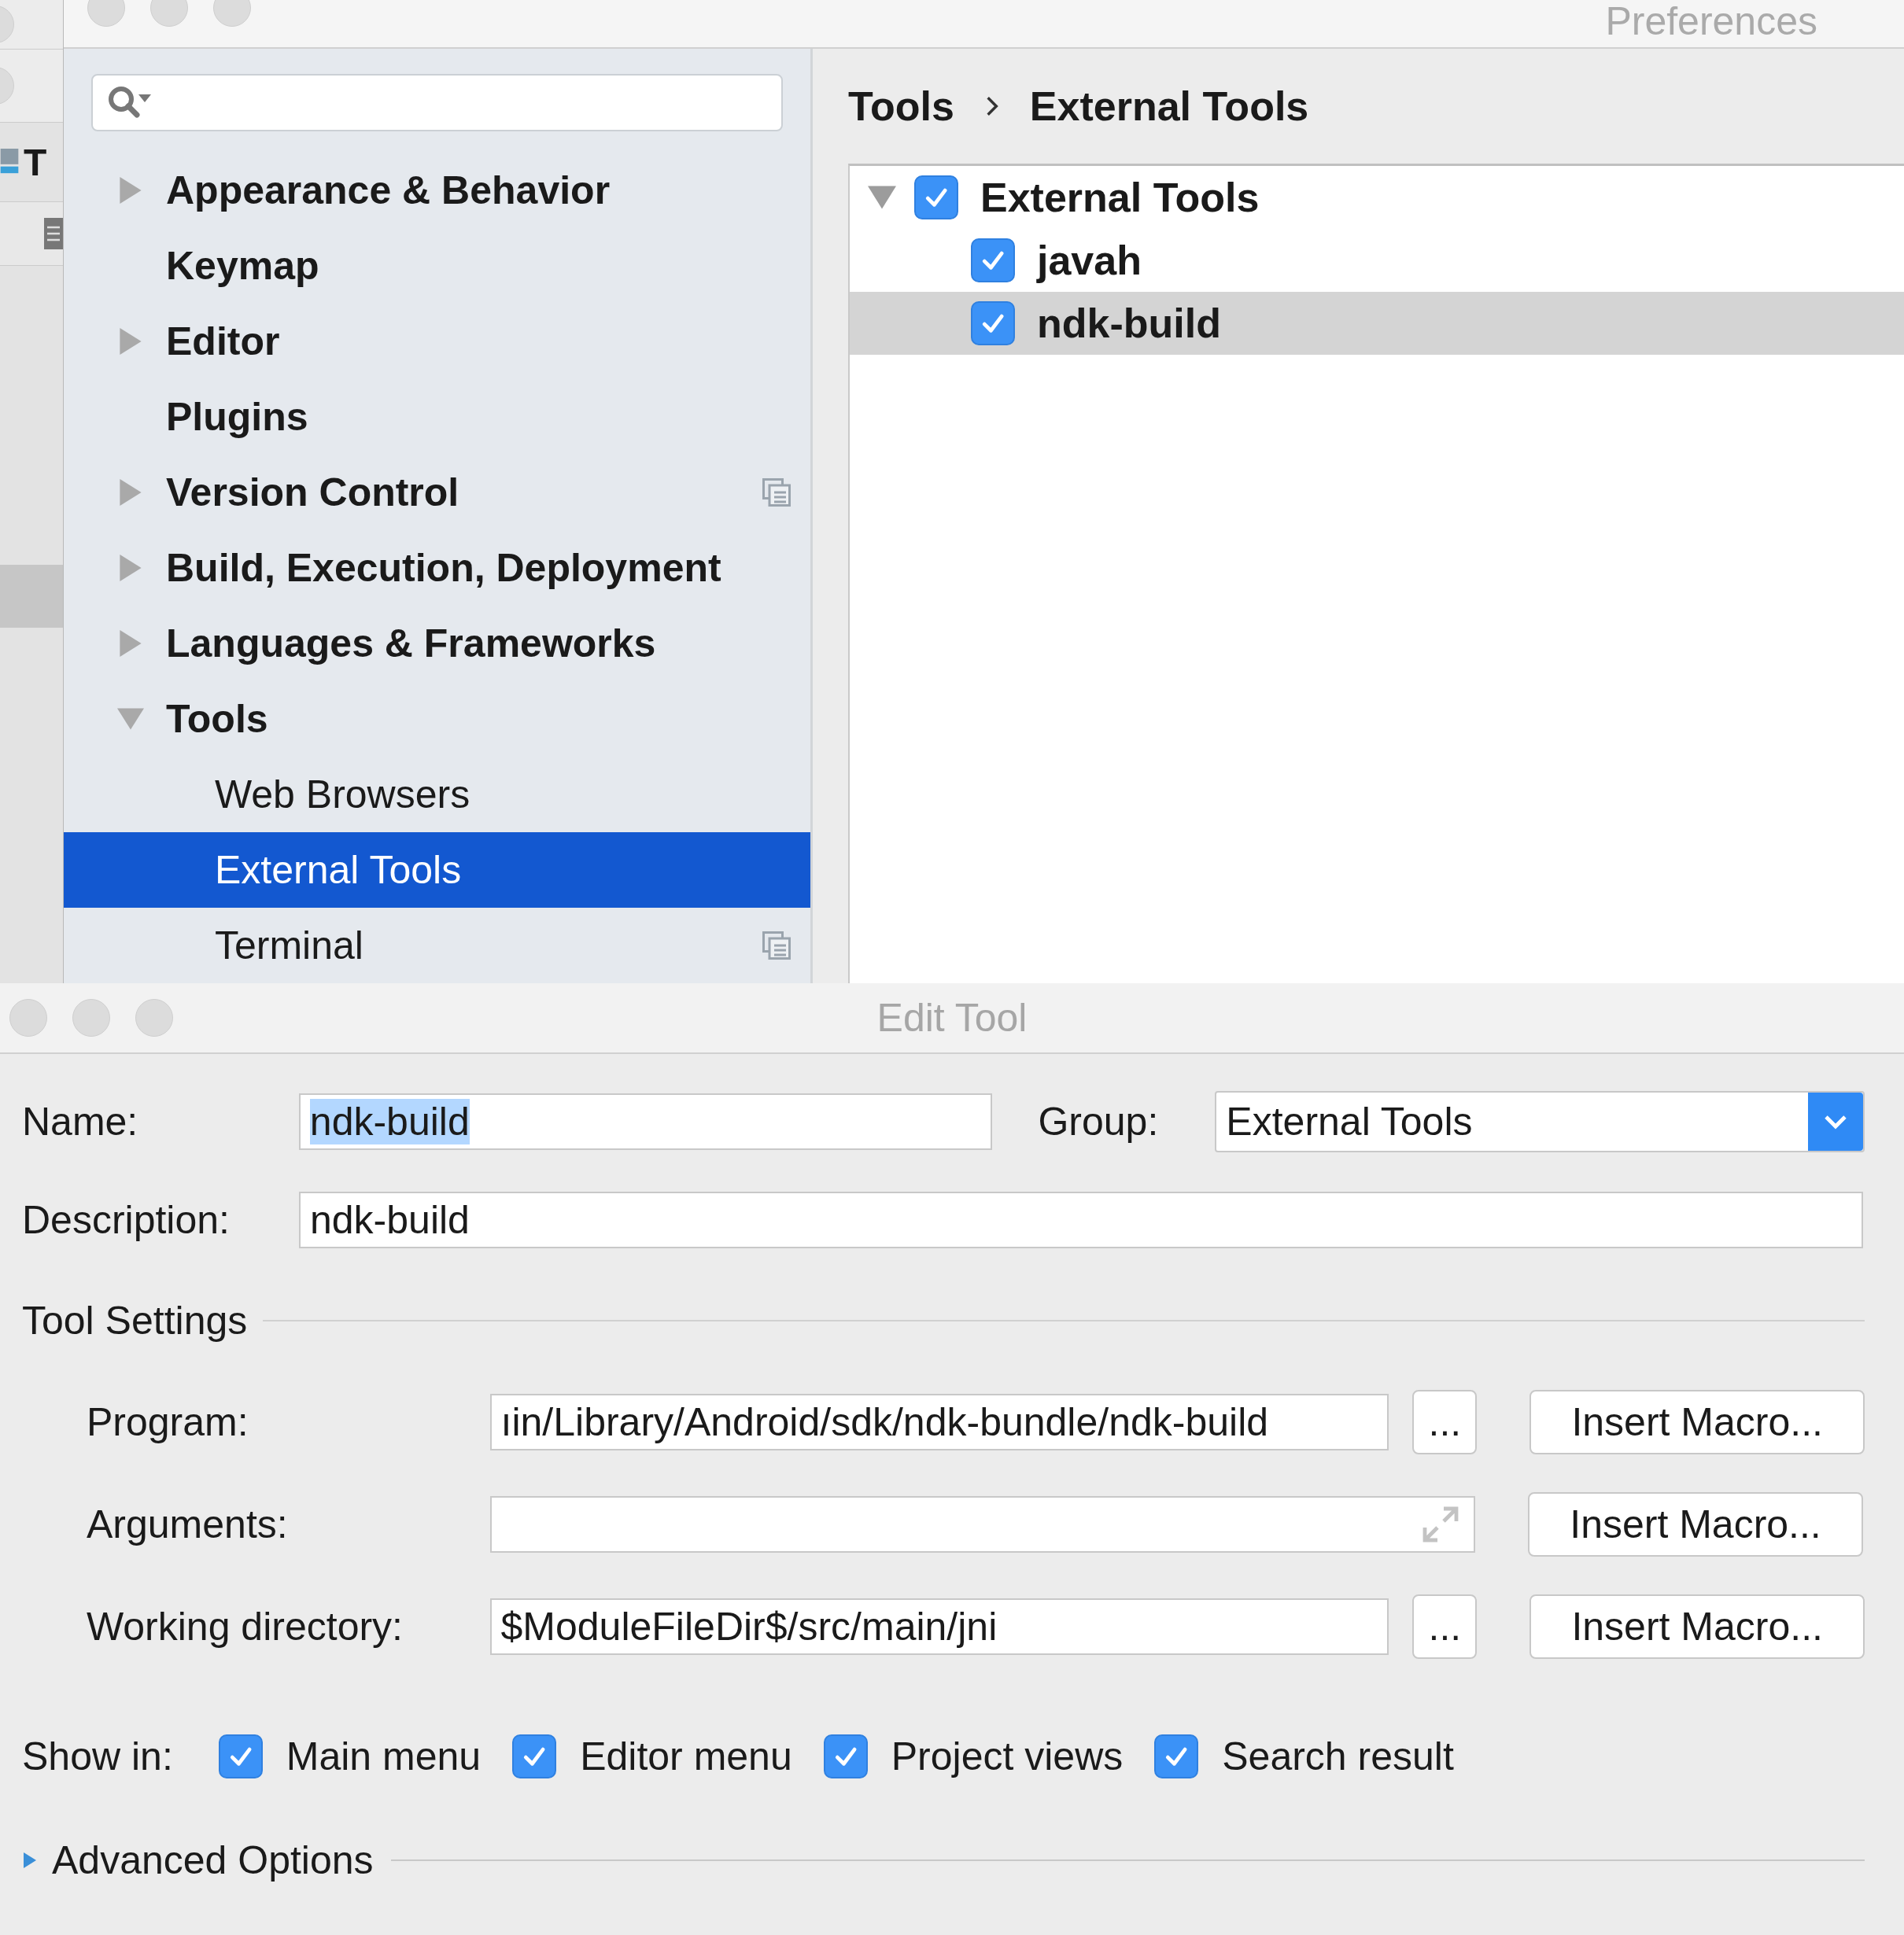  What do you see at coordinates (1377, 198) in the screenshot?
I see `tool-row: External Tools` at bounding box center [1377, 198].